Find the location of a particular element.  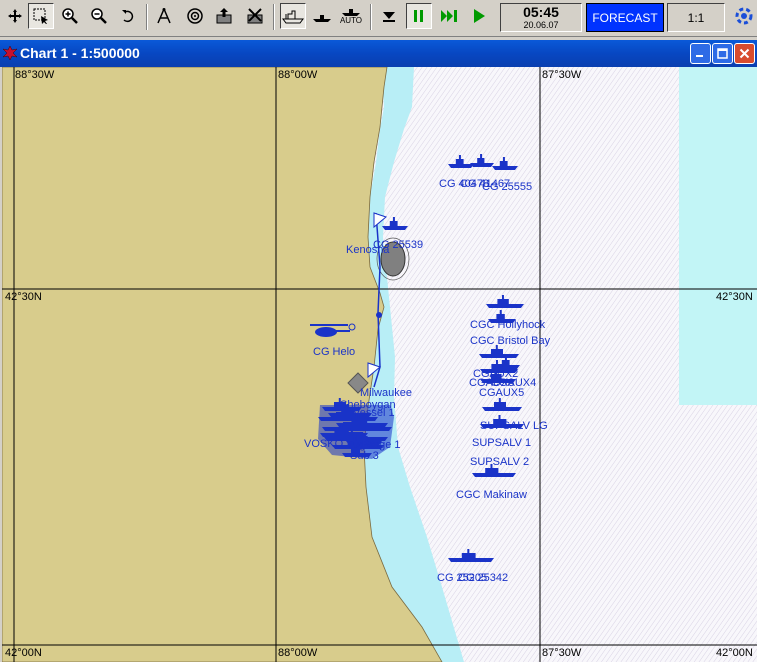

lon-label-88-00-bottom: 88°00W is located at coordinates (298, 653).